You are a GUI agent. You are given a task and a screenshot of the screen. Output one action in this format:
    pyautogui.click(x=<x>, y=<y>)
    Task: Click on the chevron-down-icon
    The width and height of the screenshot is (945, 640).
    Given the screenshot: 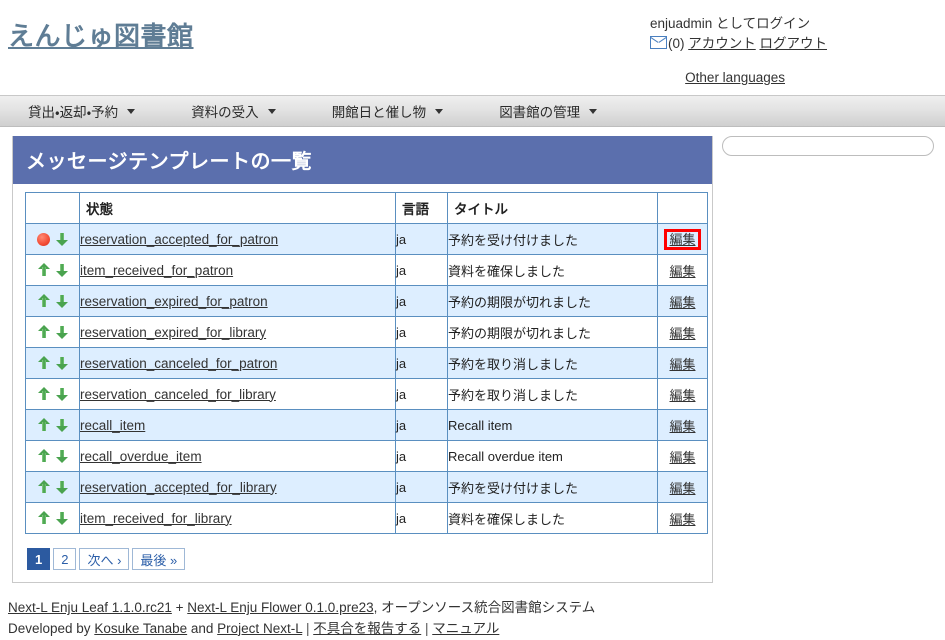 What is the action you would take?
    pyautogui.click(x=271, y=111)
    